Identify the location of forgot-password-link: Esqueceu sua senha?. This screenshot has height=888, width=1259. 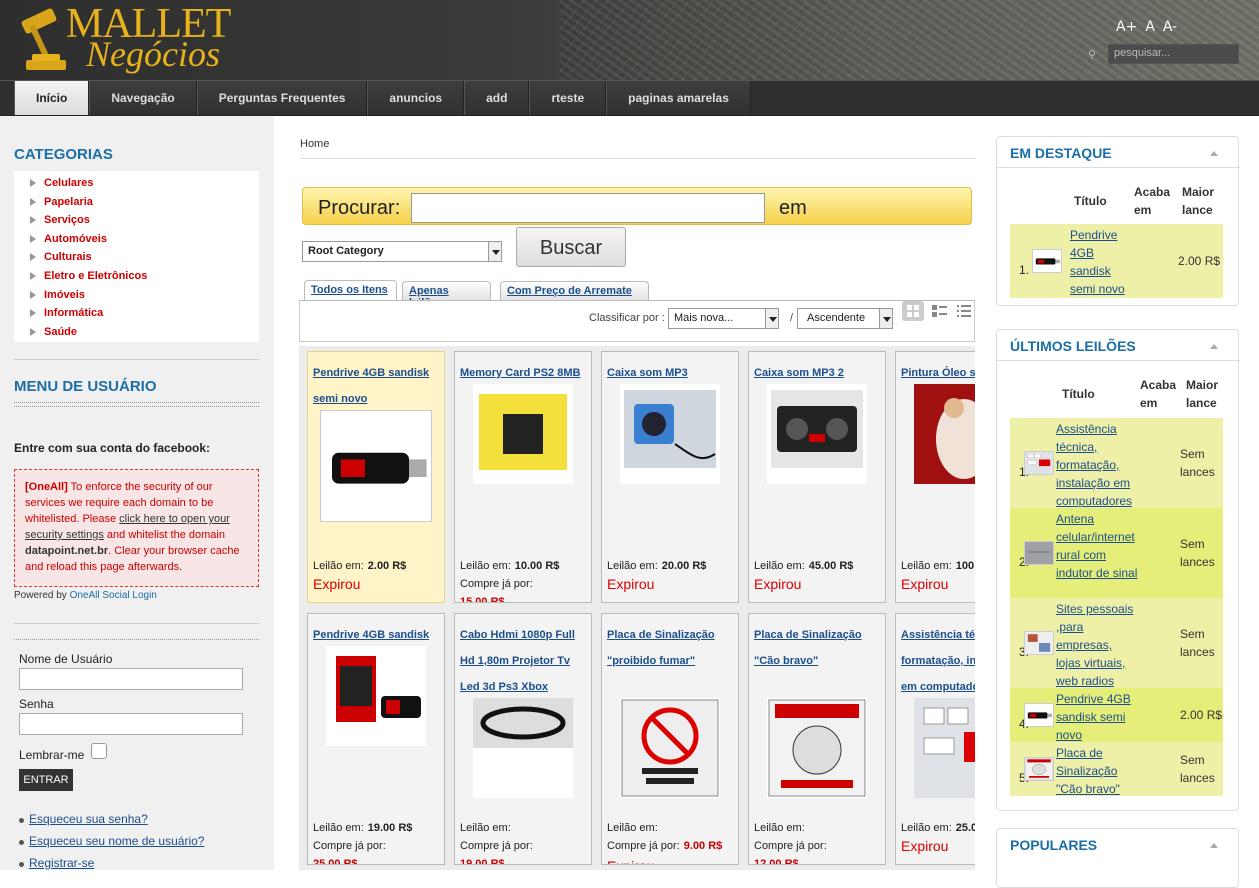
(83, 819).